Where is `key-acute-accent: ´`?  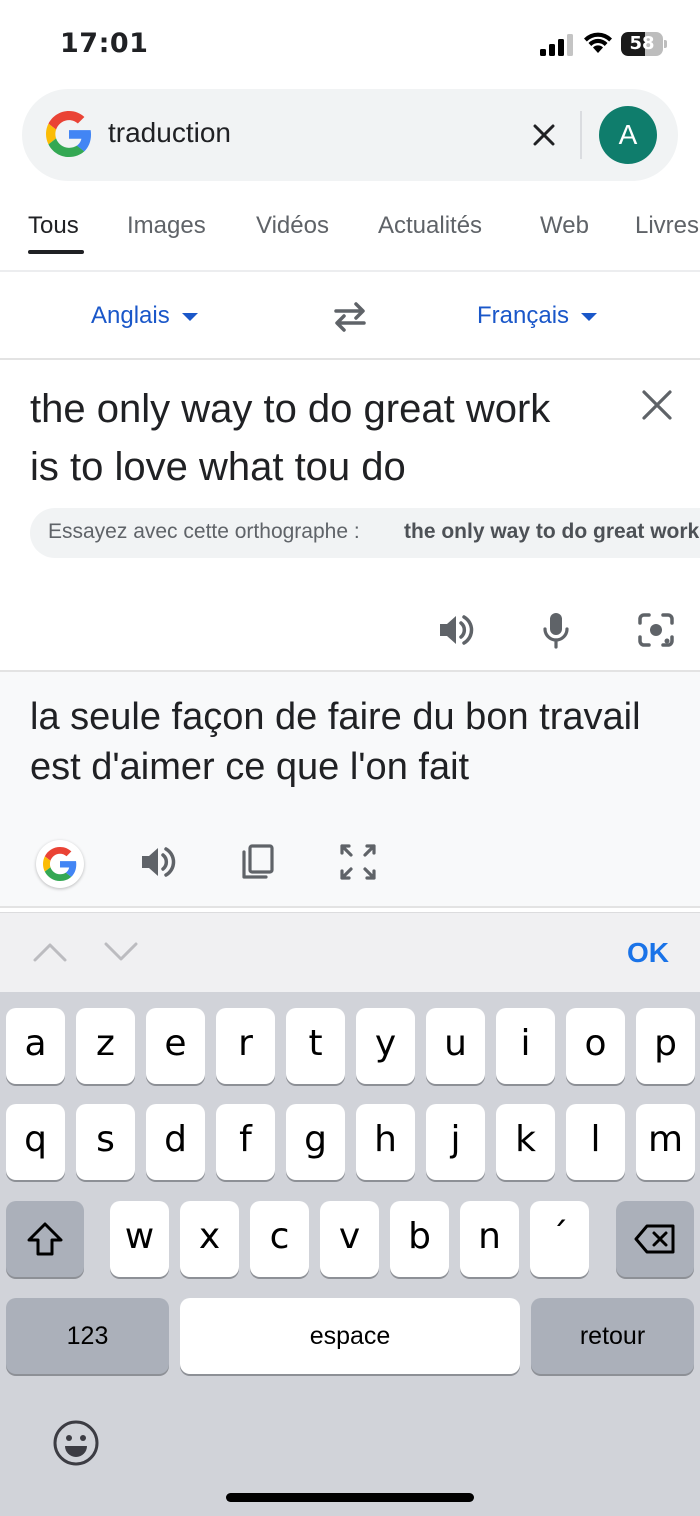
key-acute-accent: ´ is located at coordinates (559, 1239).